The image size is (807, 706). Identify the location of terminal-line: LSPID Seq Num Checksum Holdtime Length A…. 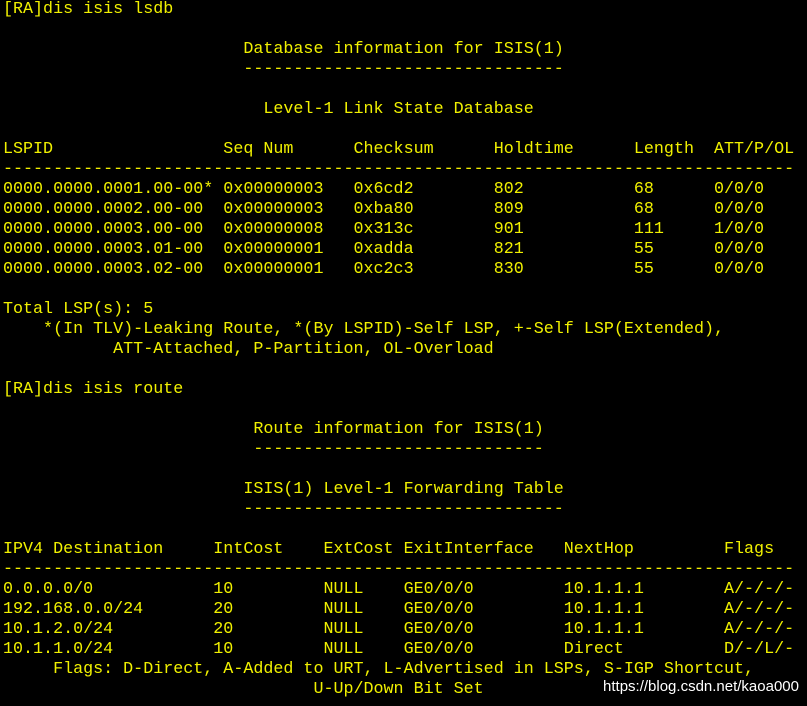
(399, 149).